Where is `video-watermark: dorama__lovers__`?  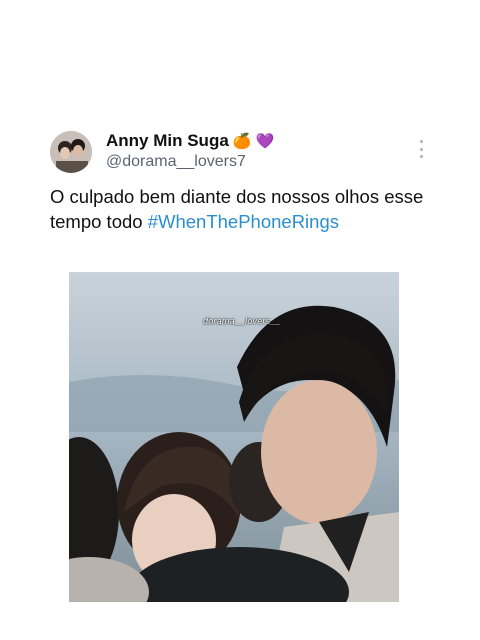
video-watermark: dorama__lovers__ is located at coordinates (242, 321).